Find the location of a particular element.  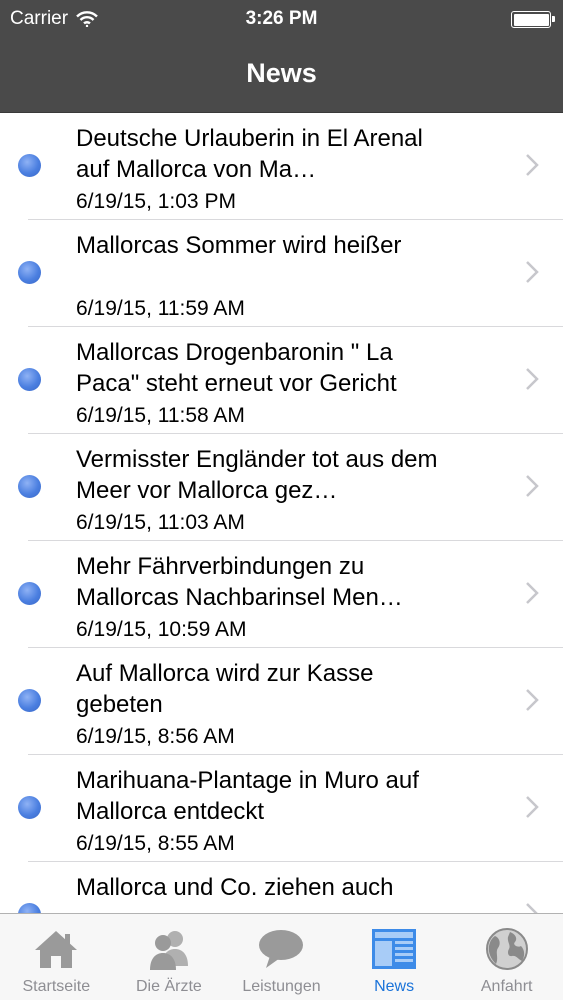

speech-bubble-icon is located at coordinates (281, 949).